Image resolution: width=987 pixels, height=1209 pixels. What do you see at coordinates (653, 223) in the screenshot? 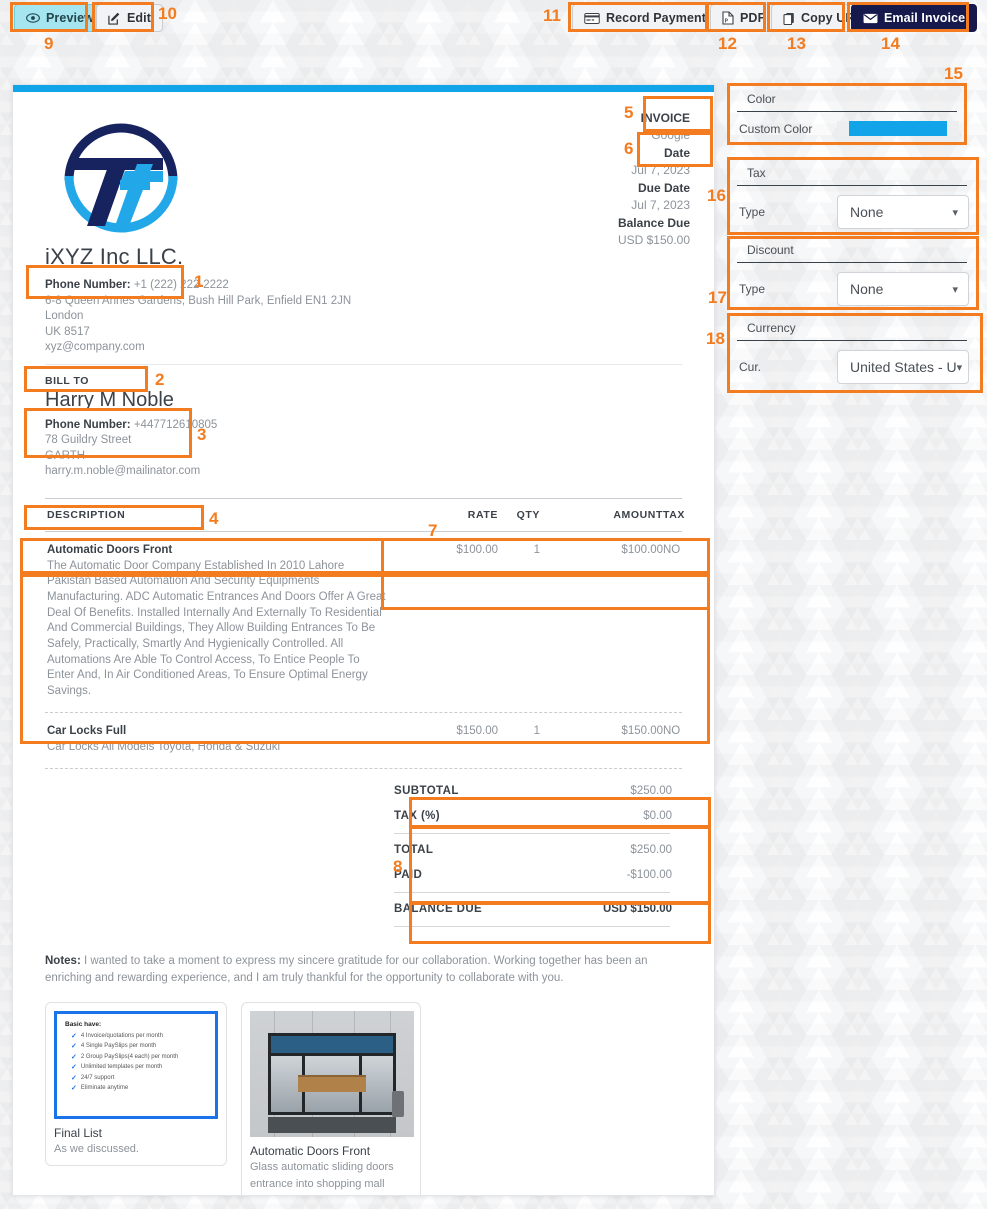
I see `invoice-balance-due-label: Balance Due` at bounding box center [653, 223].